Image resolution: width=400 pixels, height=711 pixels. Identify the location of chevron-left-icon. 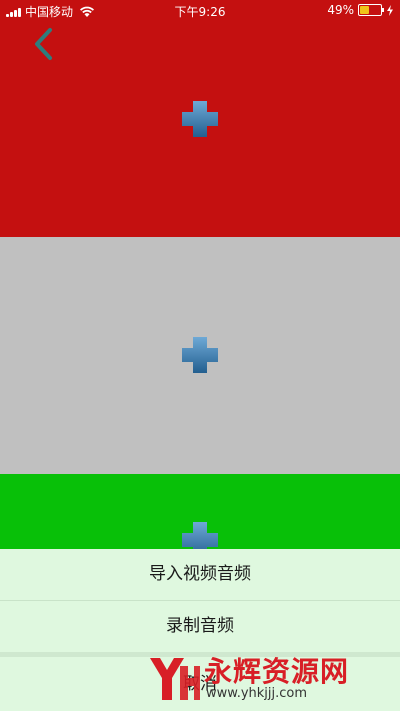
(44, 46).